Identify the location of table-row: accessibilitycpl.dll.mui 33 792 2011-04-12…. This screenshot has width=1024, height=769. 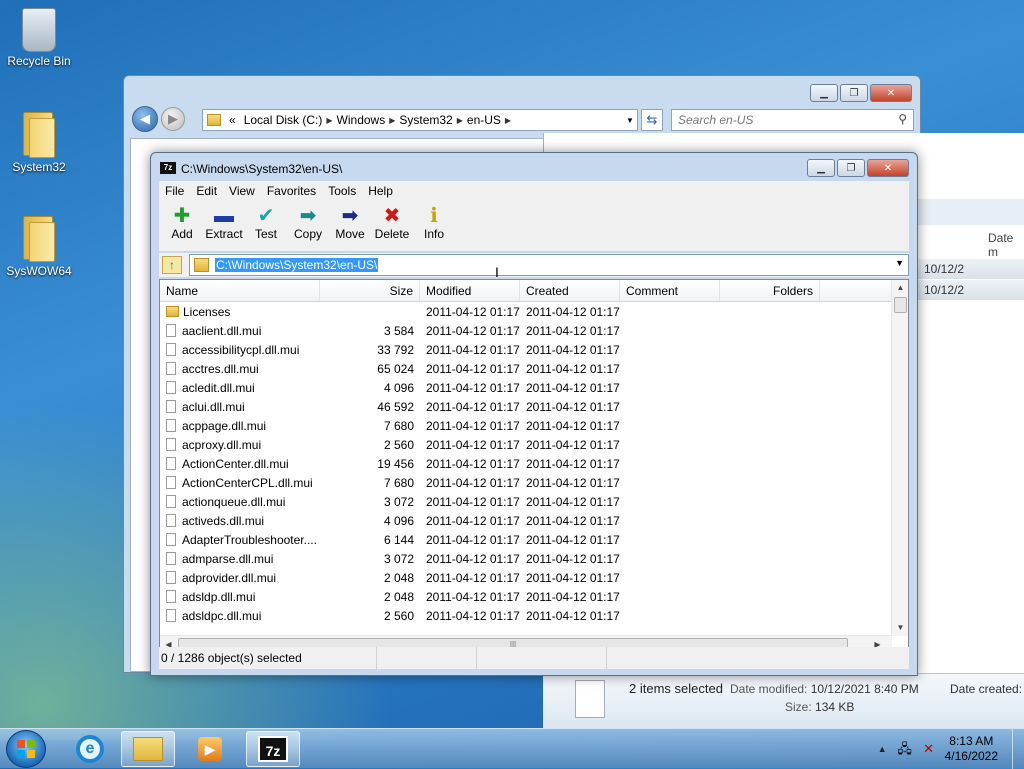
(526, 349).